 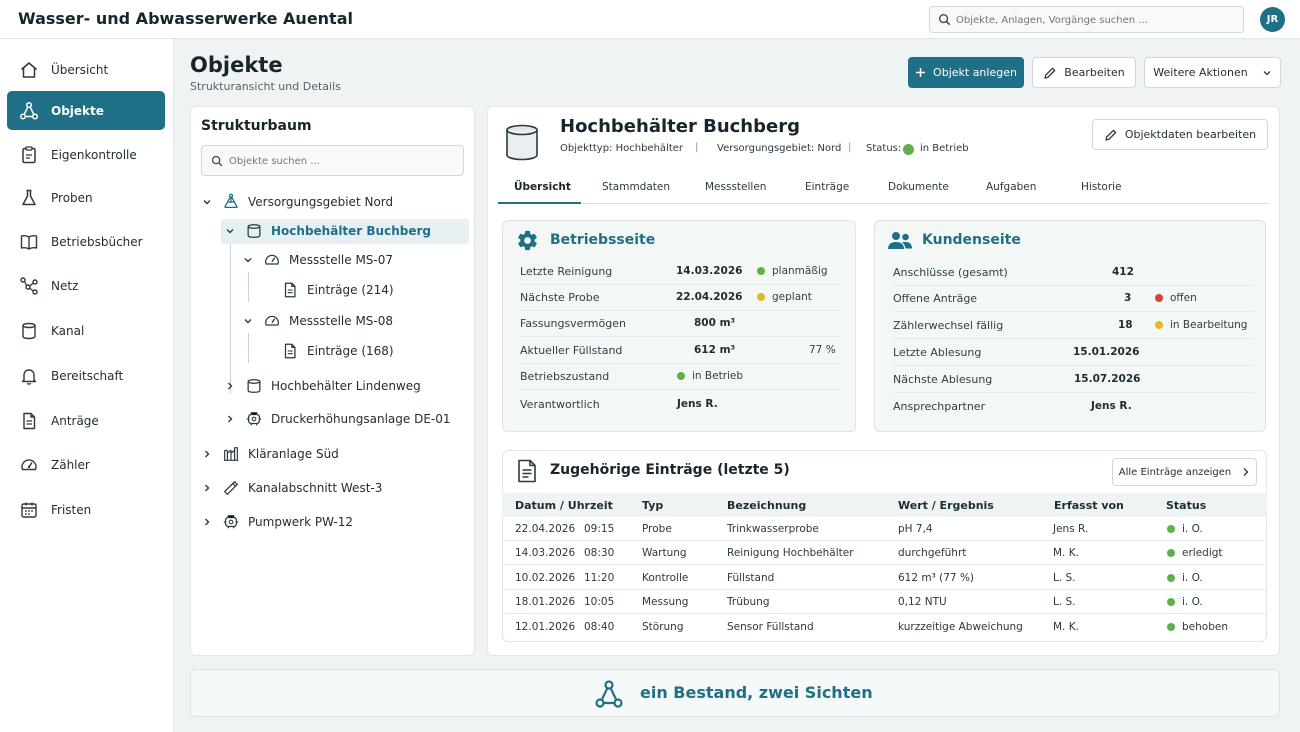 I want to click on sidebar-item-eigenkontrolle: Eigenkontrolle, so click(x=86, y=154).